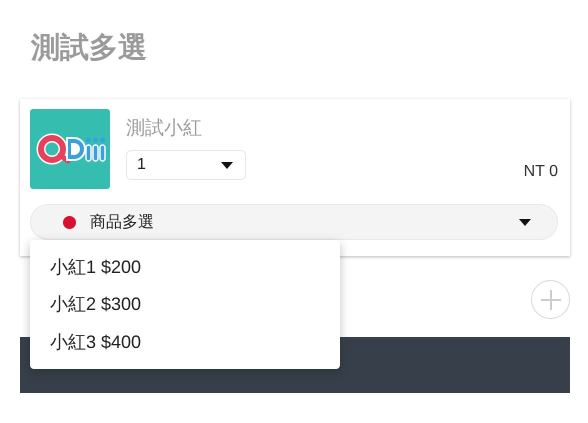 The height and width of the screenshot is (423, 588). What do you see at coordinates (541, 171) in the screenshot?
I see `product-price: NT 0` at bounding box center [541, 171].